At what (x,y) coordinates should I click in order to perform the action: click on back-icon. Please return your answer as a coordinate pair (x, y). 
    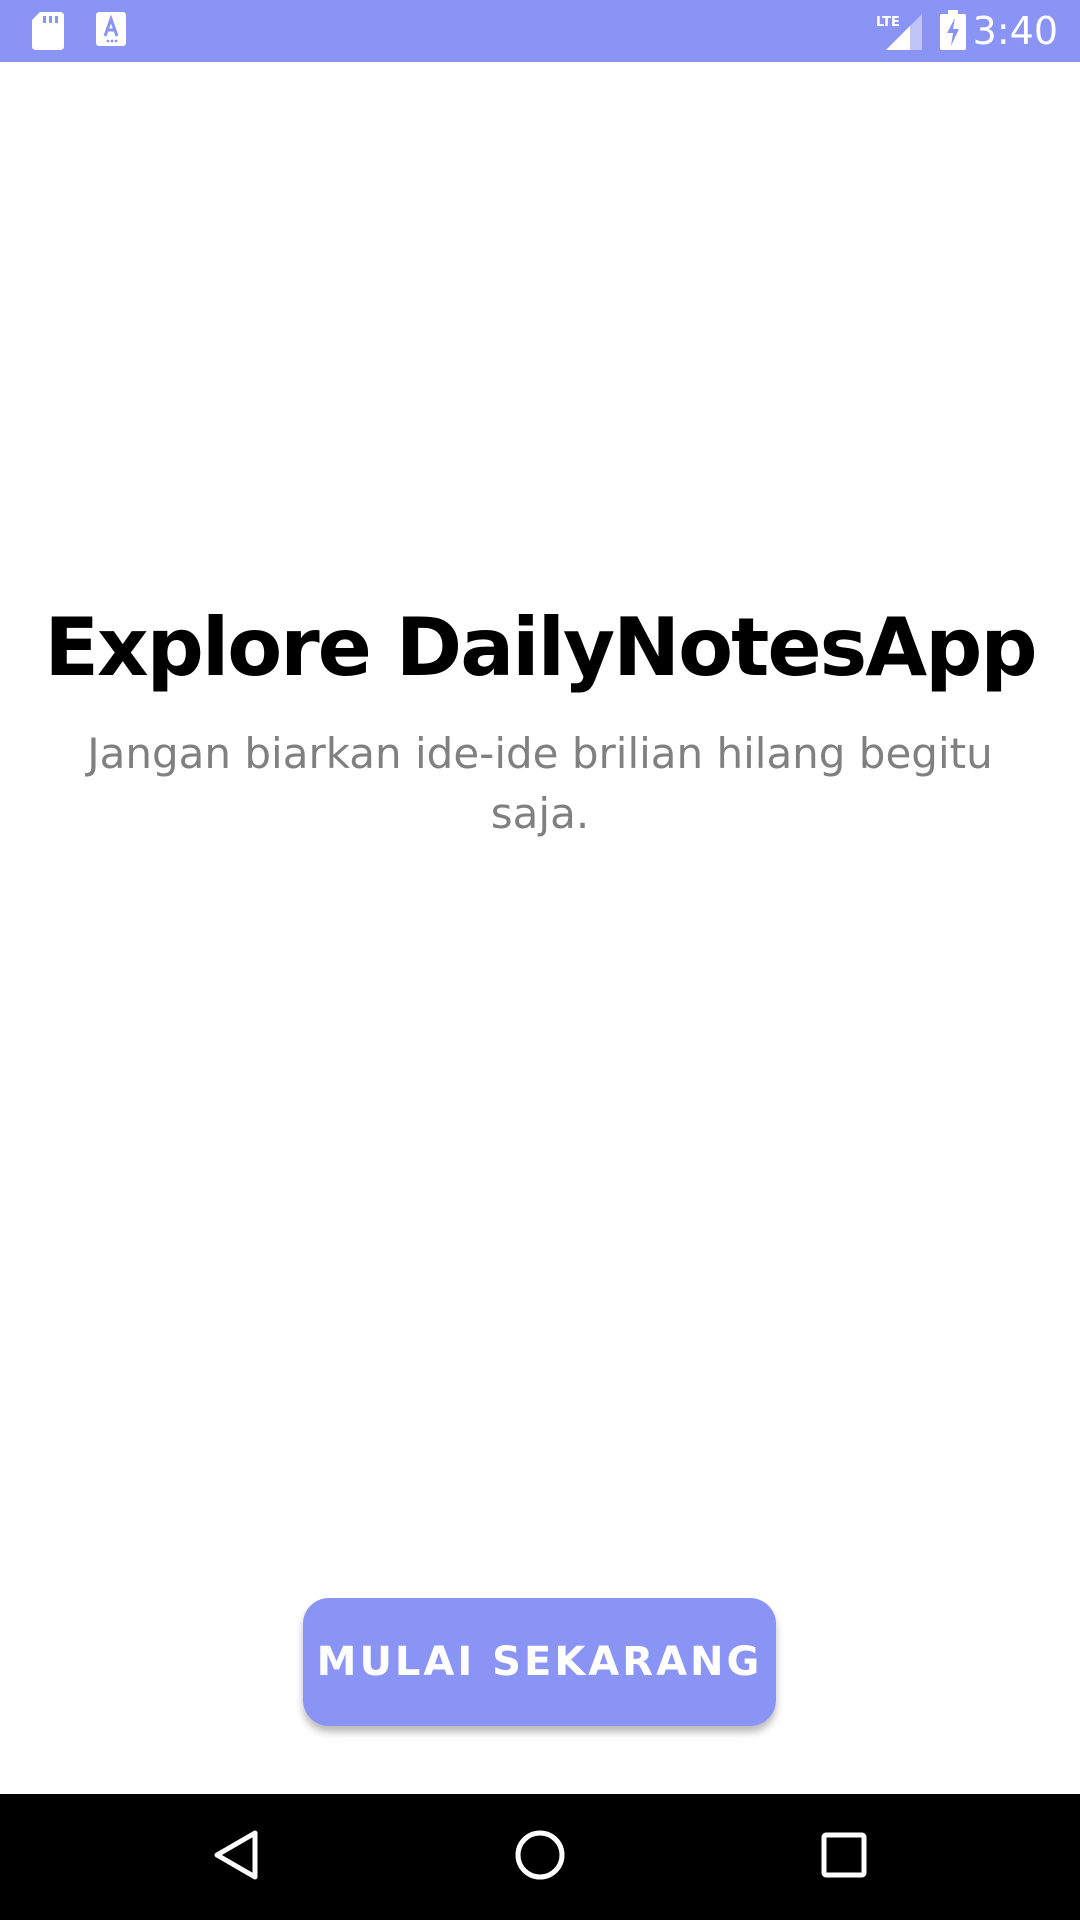
    Looking at the image, I should click on (236, 1857).